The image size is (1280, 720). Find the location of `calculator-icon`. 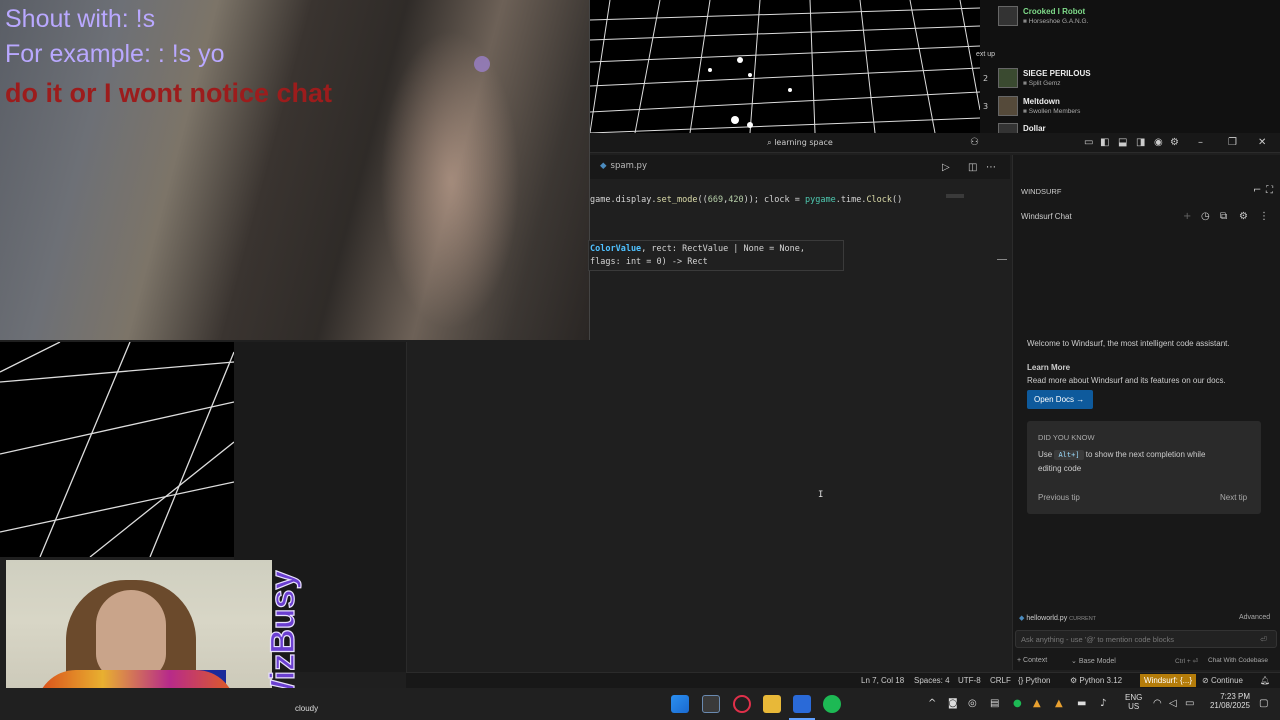

calculator-icon is located at coordinates (711, 704).